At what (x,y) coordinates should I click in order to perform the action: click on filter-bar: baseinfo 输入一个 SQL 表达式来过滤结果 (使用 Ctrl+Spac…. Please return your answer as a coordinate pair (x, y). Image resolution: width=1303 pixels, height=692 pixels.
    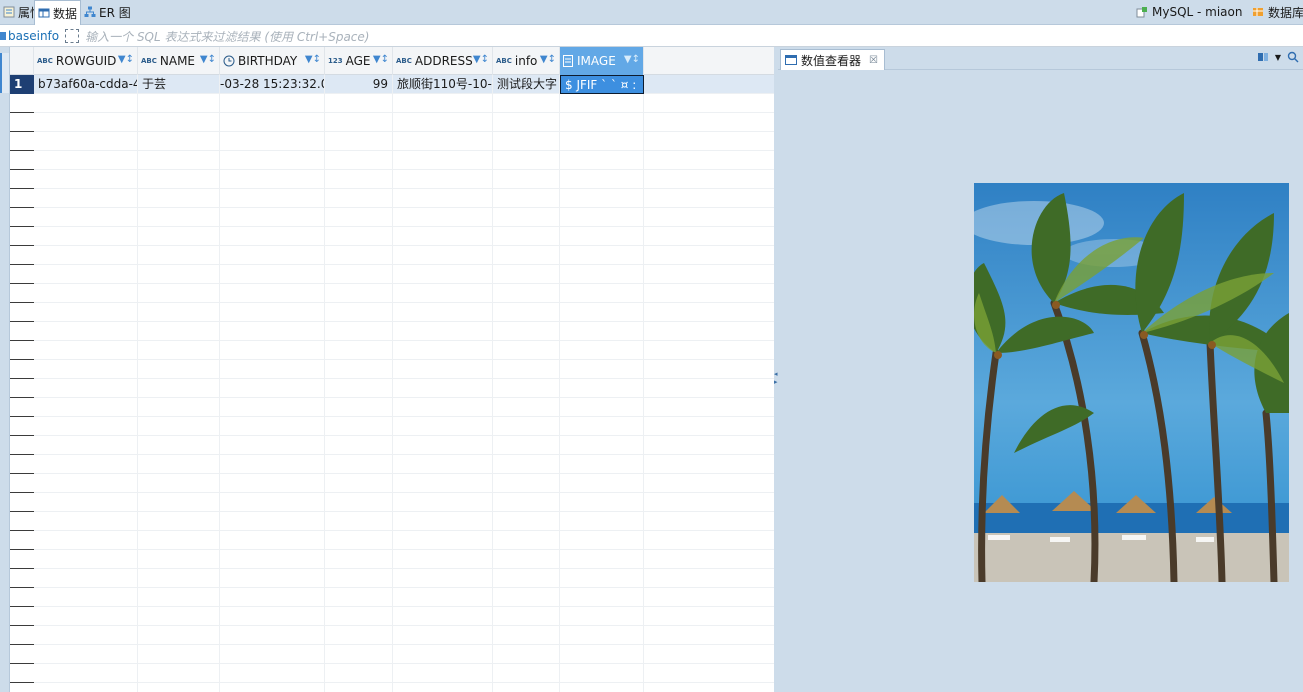
    Looking at the image, I should click on (651, 36).